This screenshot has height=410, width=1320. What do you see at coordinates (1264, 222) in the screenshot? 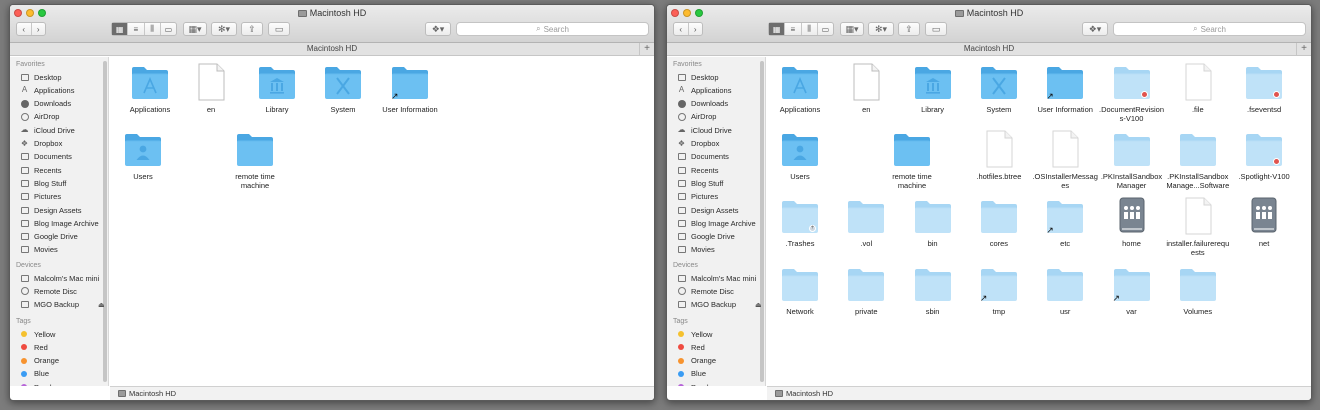
I see `file-item: net` at bounding box center [1264, 222].